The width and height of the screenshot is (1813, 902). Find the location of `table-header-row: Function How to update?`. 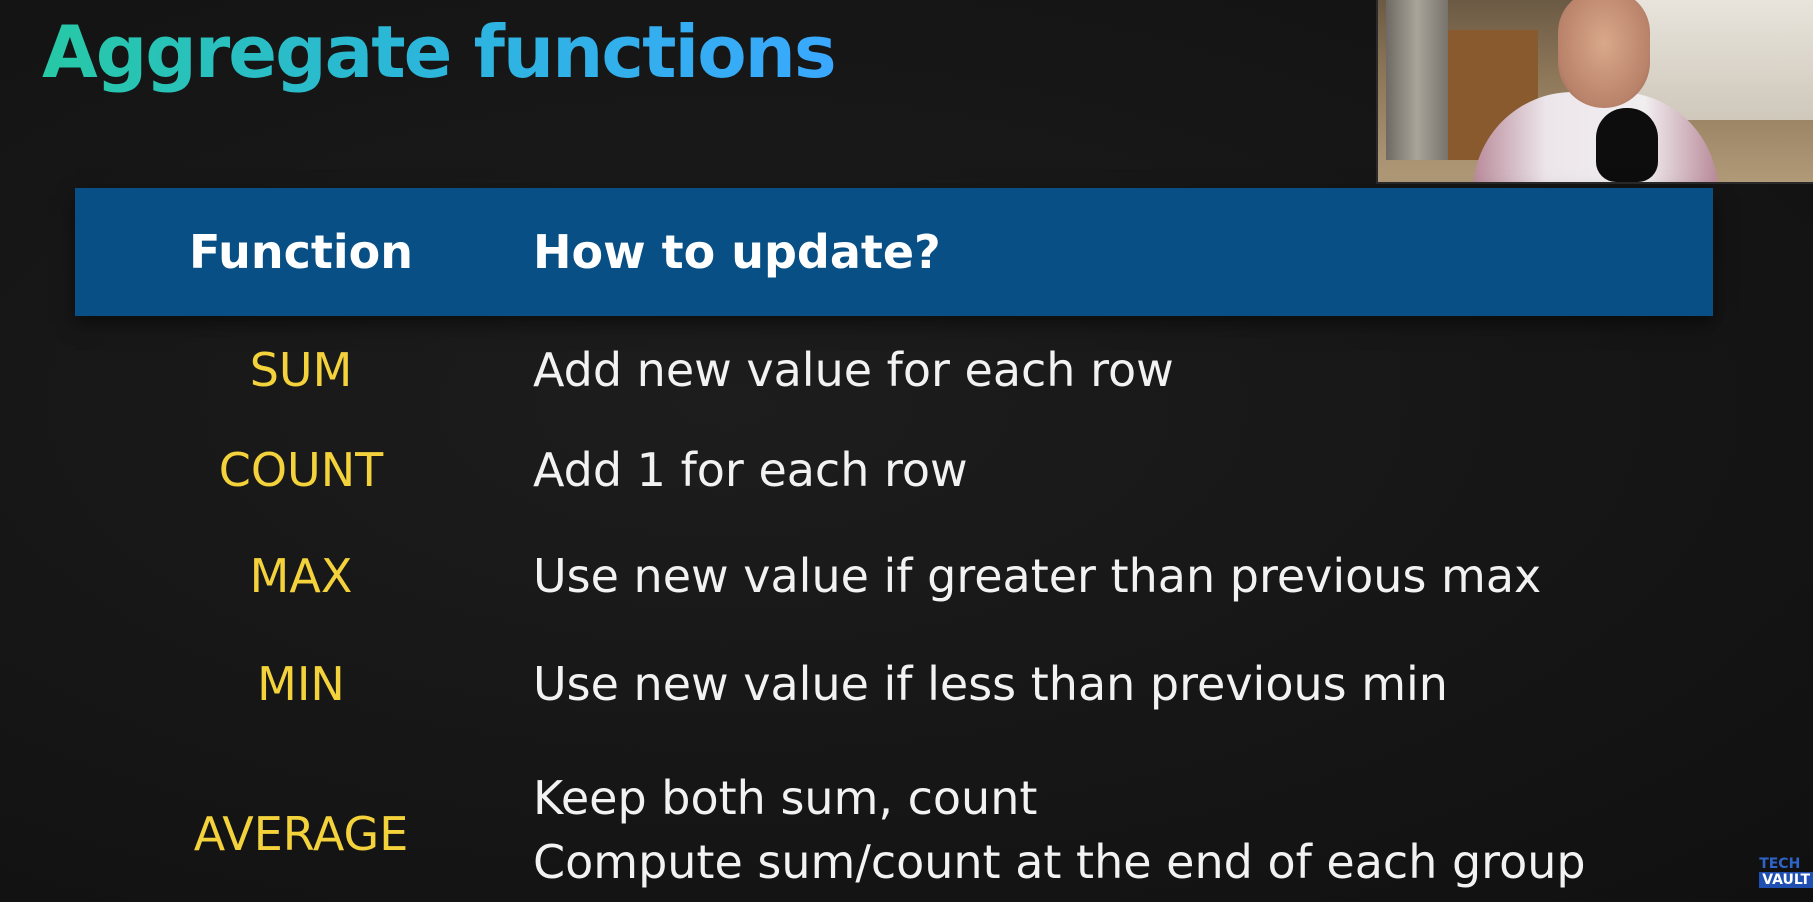

table-header-row: Function How to update? is located at coordinates (894, 252).